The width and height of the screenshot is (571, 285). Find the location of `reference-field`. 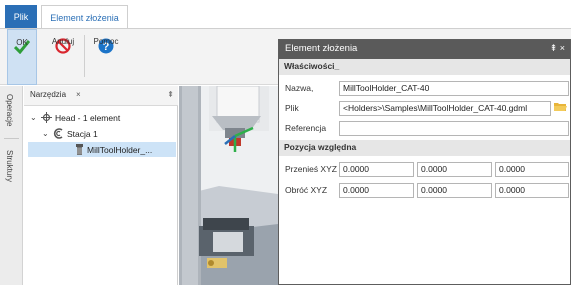

reference-field is located at coordinates (454, 128).